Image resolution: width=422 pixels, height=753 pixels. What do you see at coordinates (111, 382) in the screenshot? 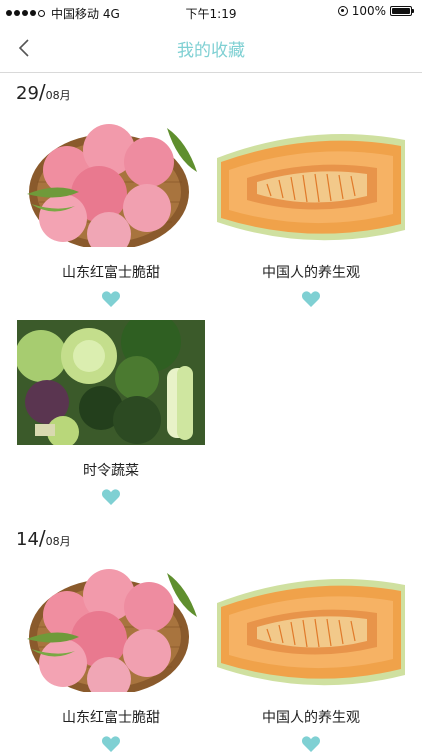
I see `vegetables-pile-image` at bounding box center [111, 382].